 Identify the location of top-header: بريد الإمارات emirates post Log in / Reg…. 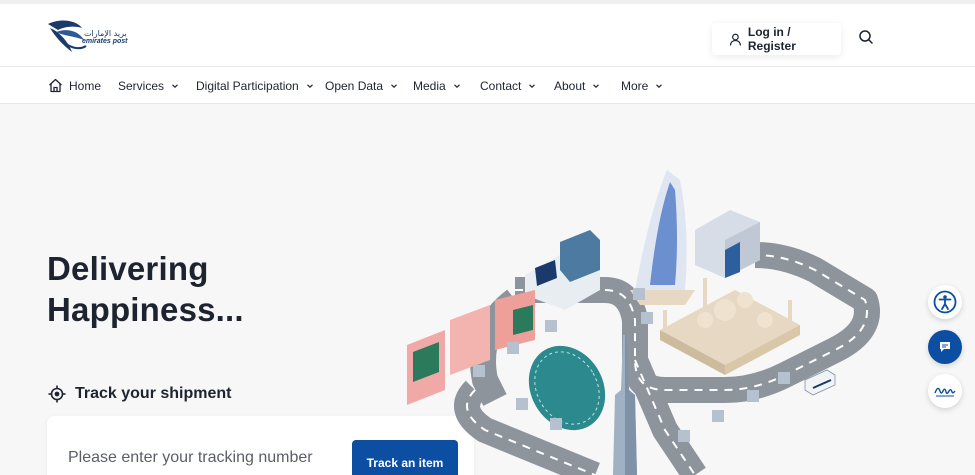
(487, 33).